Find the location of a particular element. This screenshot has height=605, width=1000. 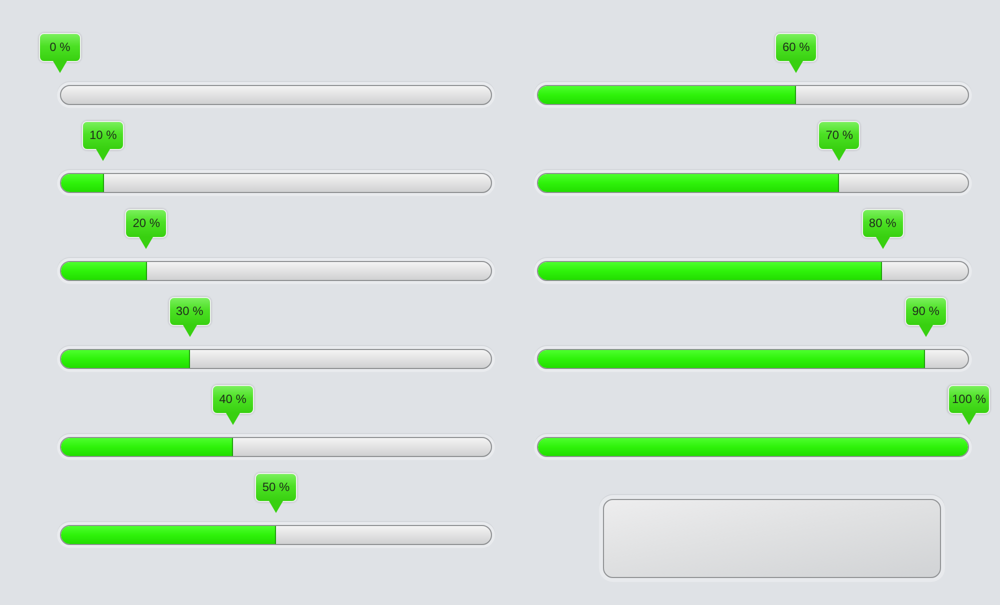

percent-tooltip: 90 % is located at coordinates (925, 317).